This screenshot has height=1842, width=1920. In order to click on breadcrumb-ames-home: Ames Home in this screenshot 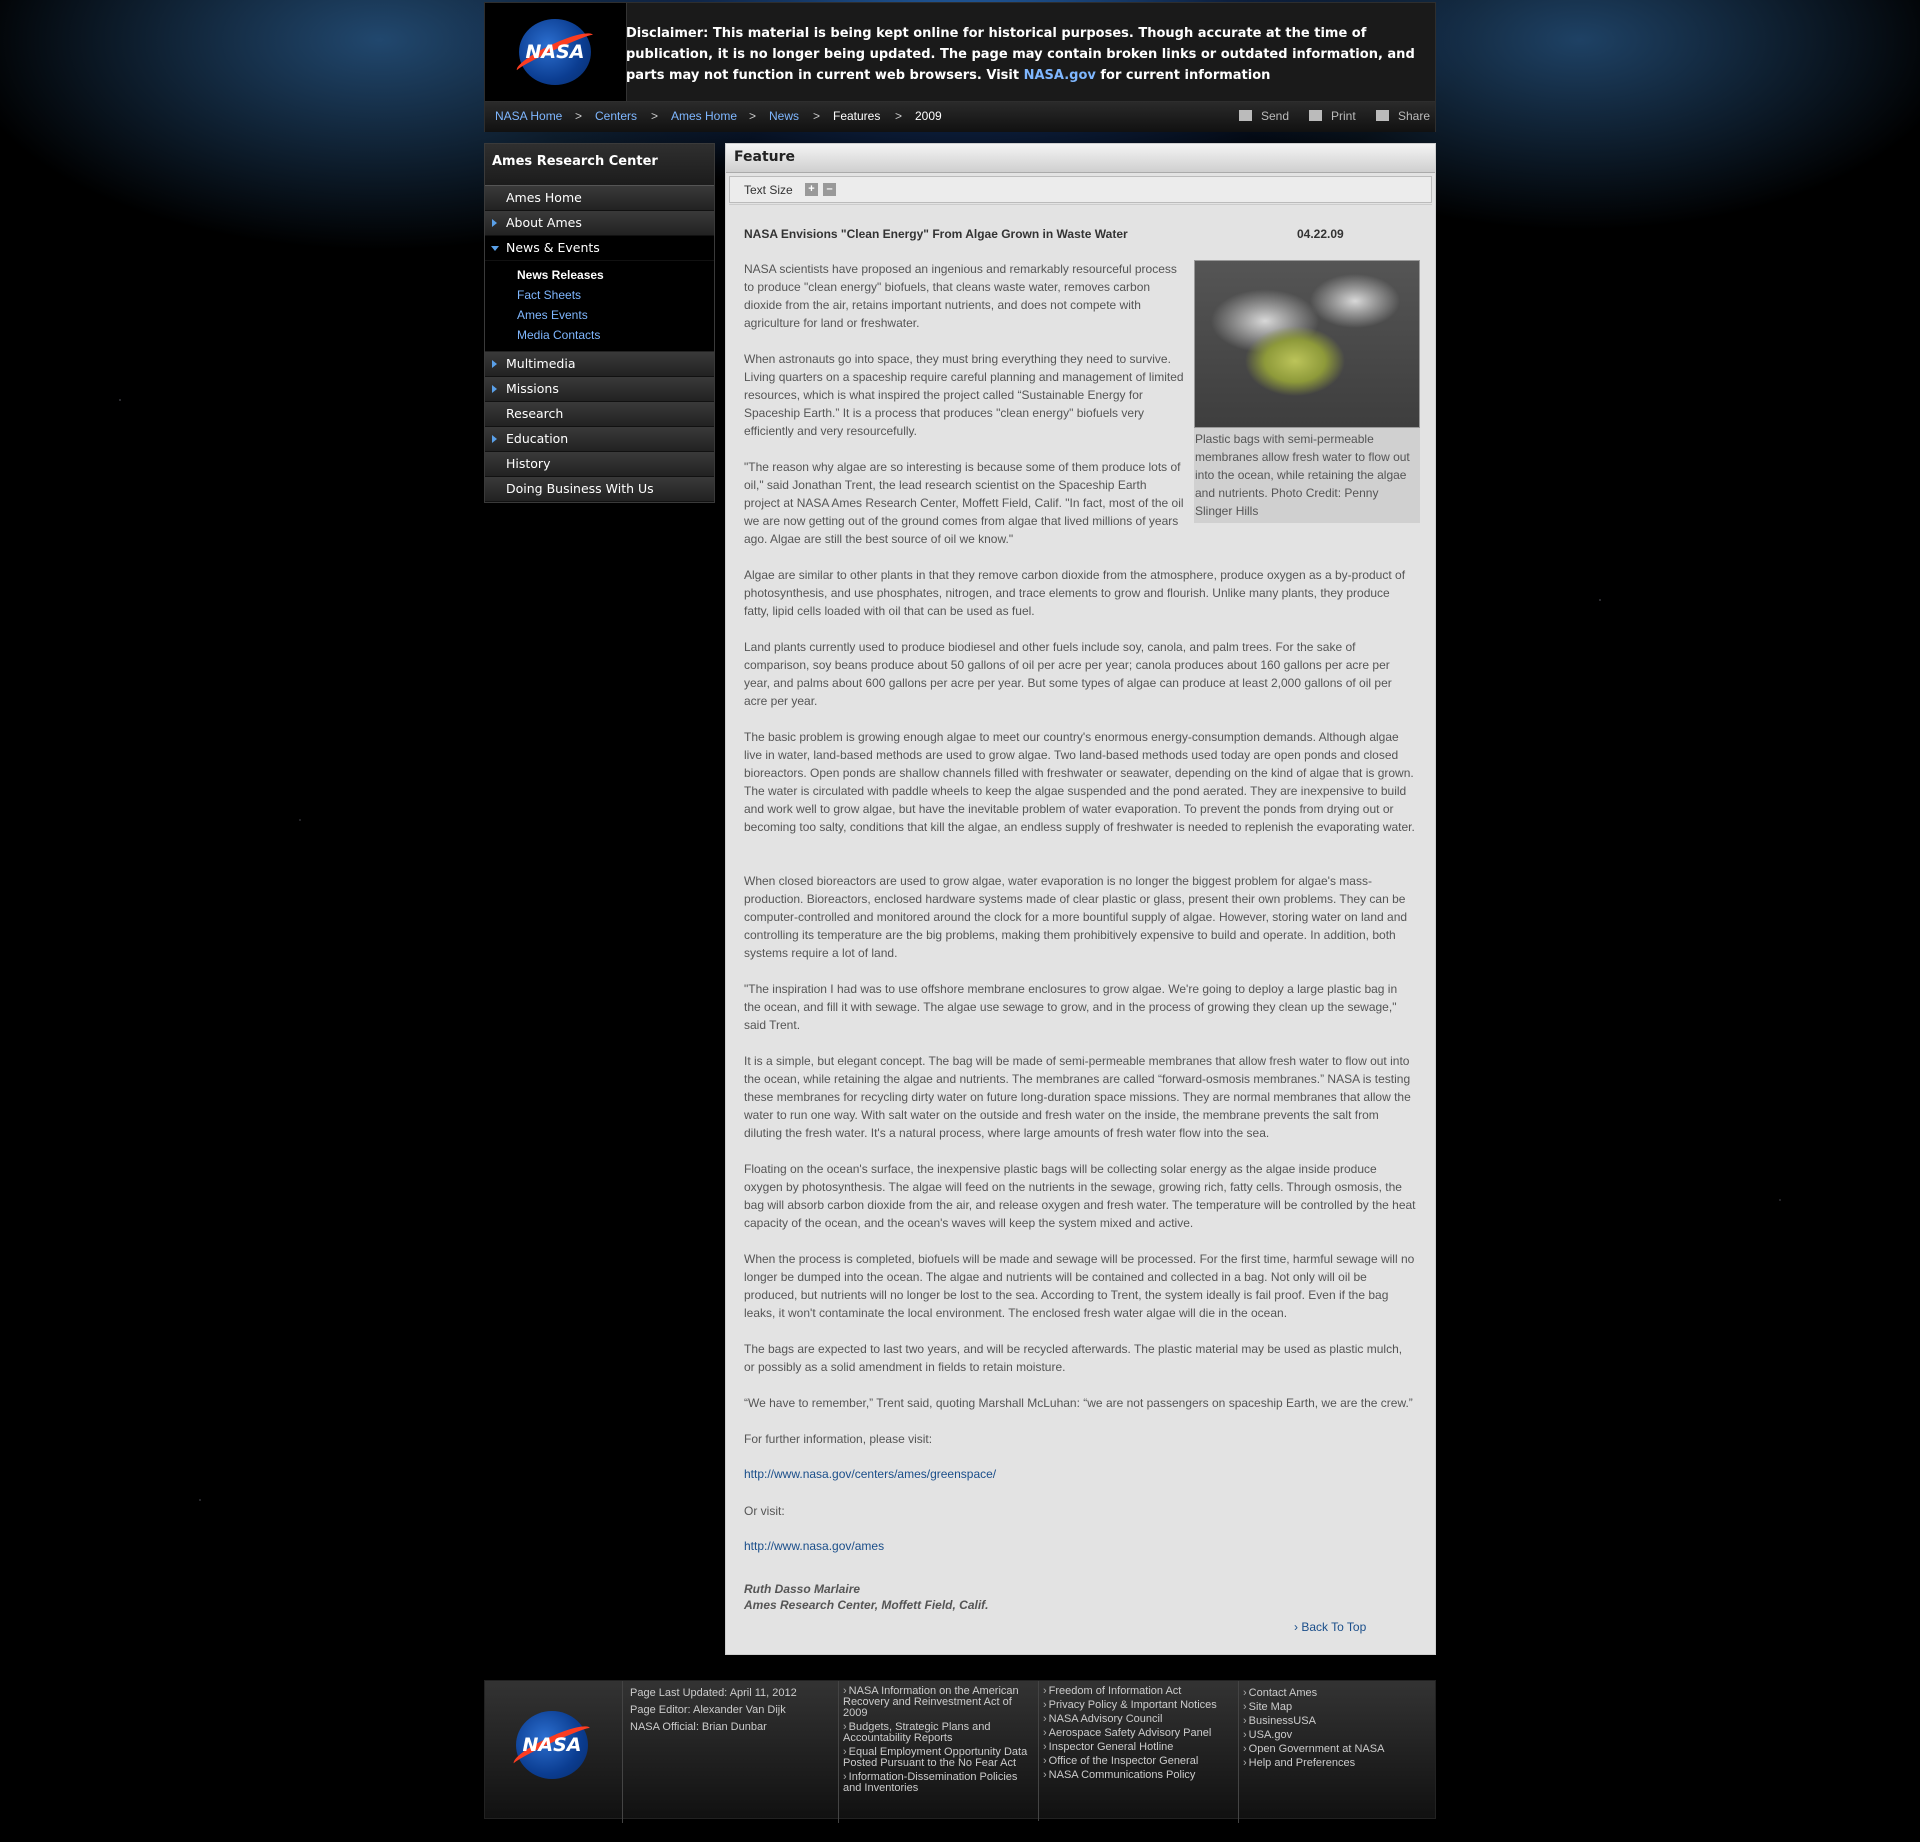, I will do `click(704, 116)`.